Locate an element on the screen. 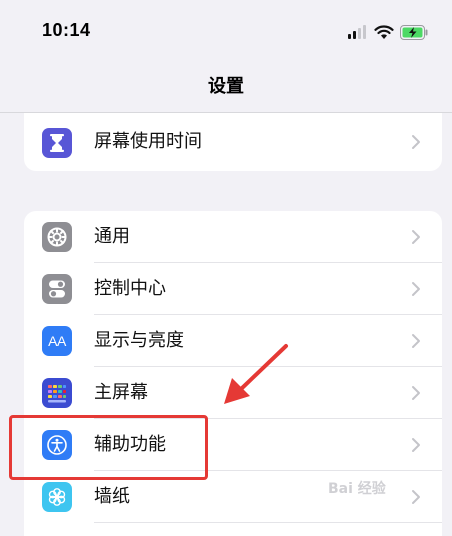 This screenshot has width=452, height=536. status-bar: 10:14 is located at coordinates (226, 32).